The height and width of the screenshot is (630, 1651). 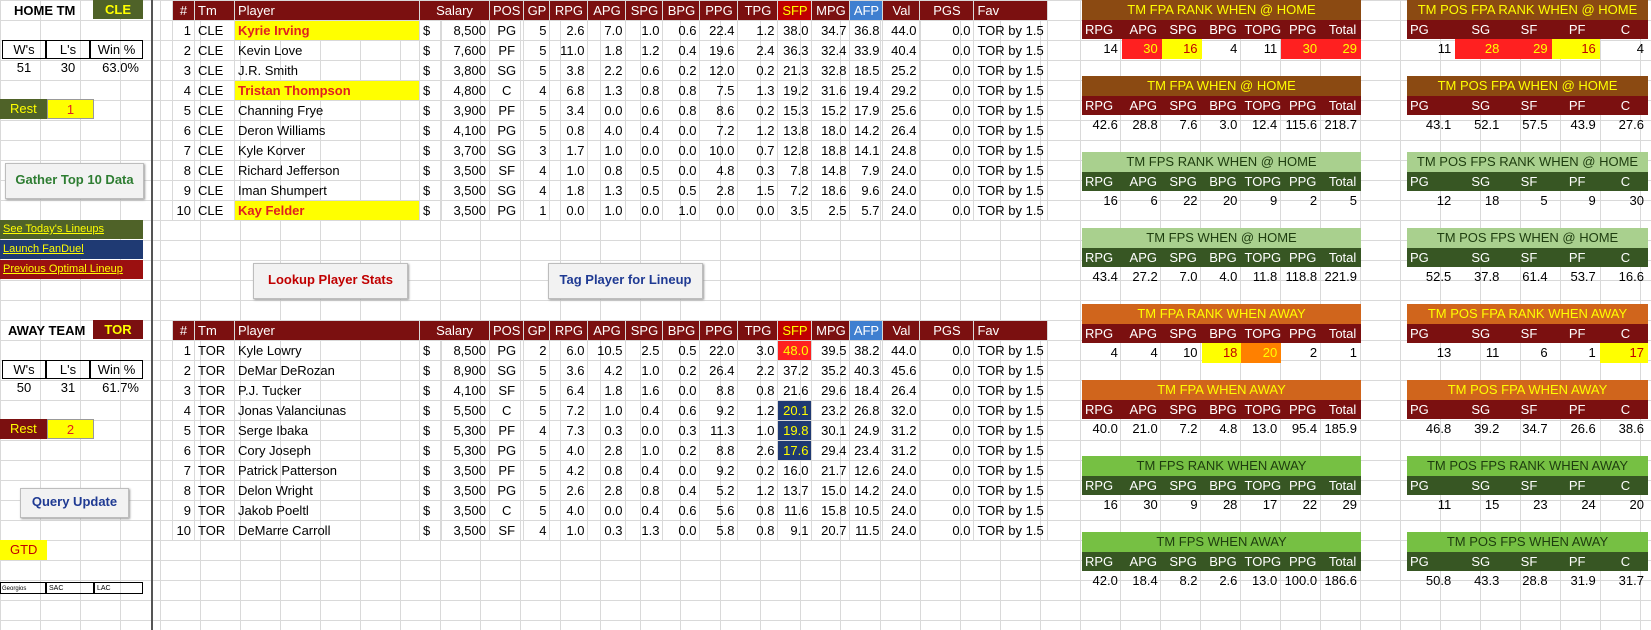 What do you see at coordinates (118, 9) in the screenshot?
I see `home-team-code: CLE` at bounding box center [118, 9].